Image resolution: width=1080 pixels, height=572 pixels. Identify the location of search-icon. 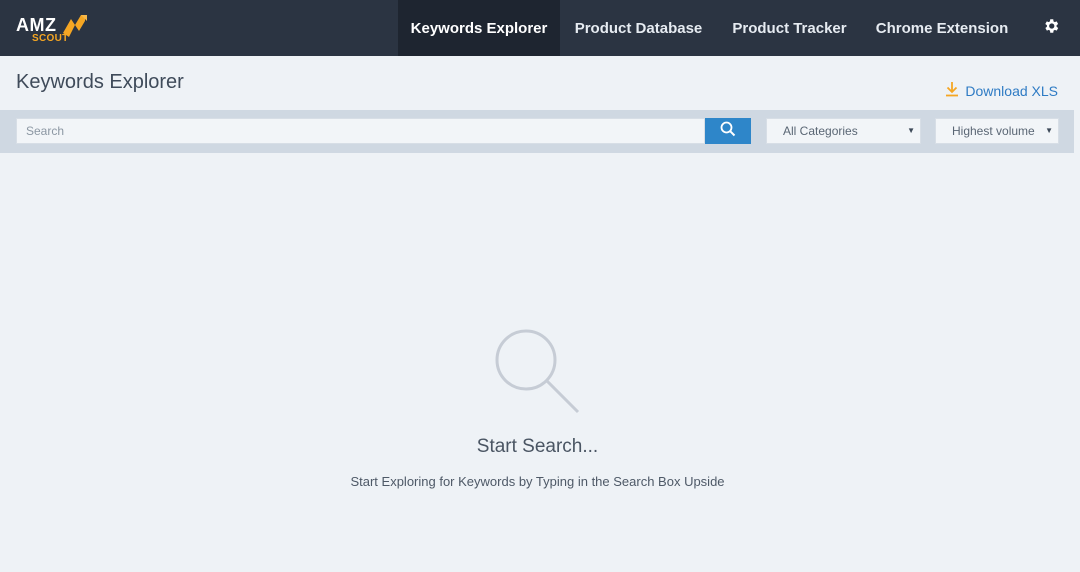
(728, 131).